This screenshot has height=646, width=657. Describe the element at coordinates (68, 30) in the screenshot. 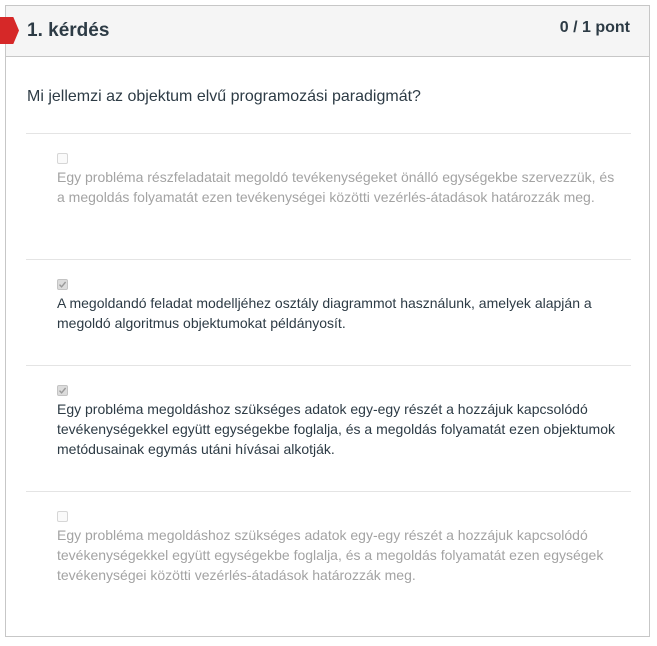

I see `question-title: 1. kérdés` at that location.